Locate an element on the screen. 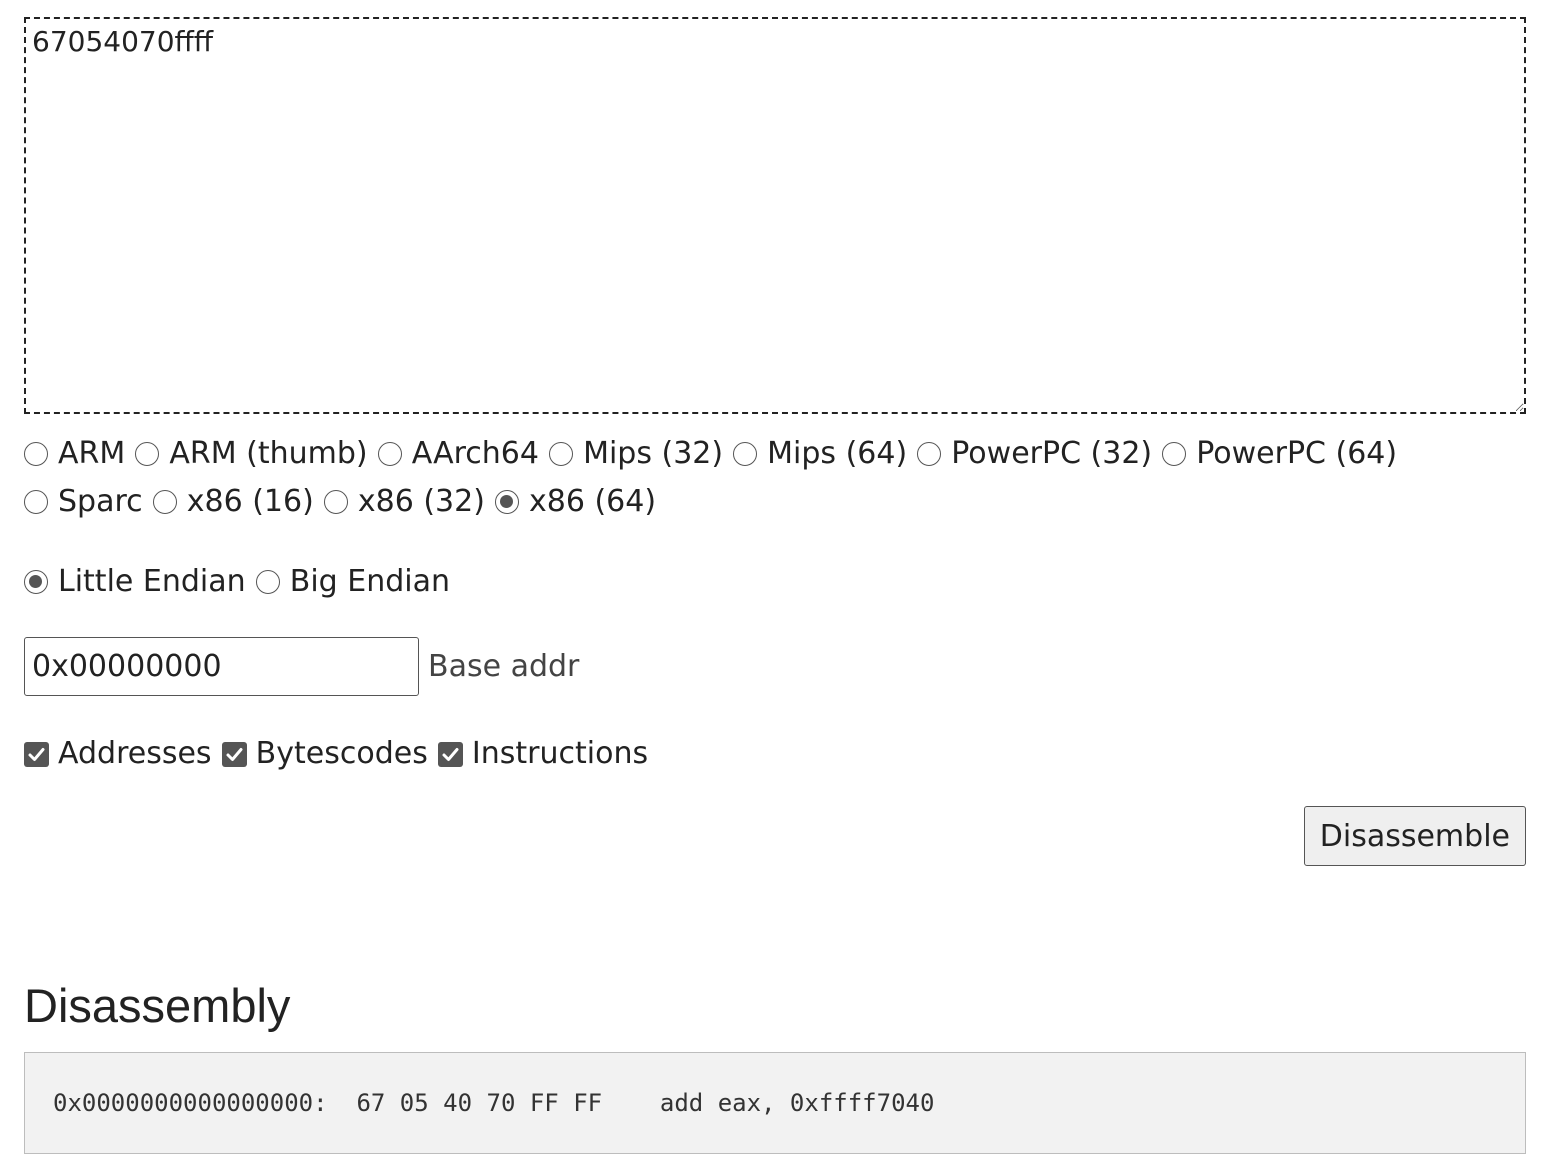 The width and height of the screenshot is (1556, 1168). arch-label: PowerPC (64) is located at coordinates (1297, 453).